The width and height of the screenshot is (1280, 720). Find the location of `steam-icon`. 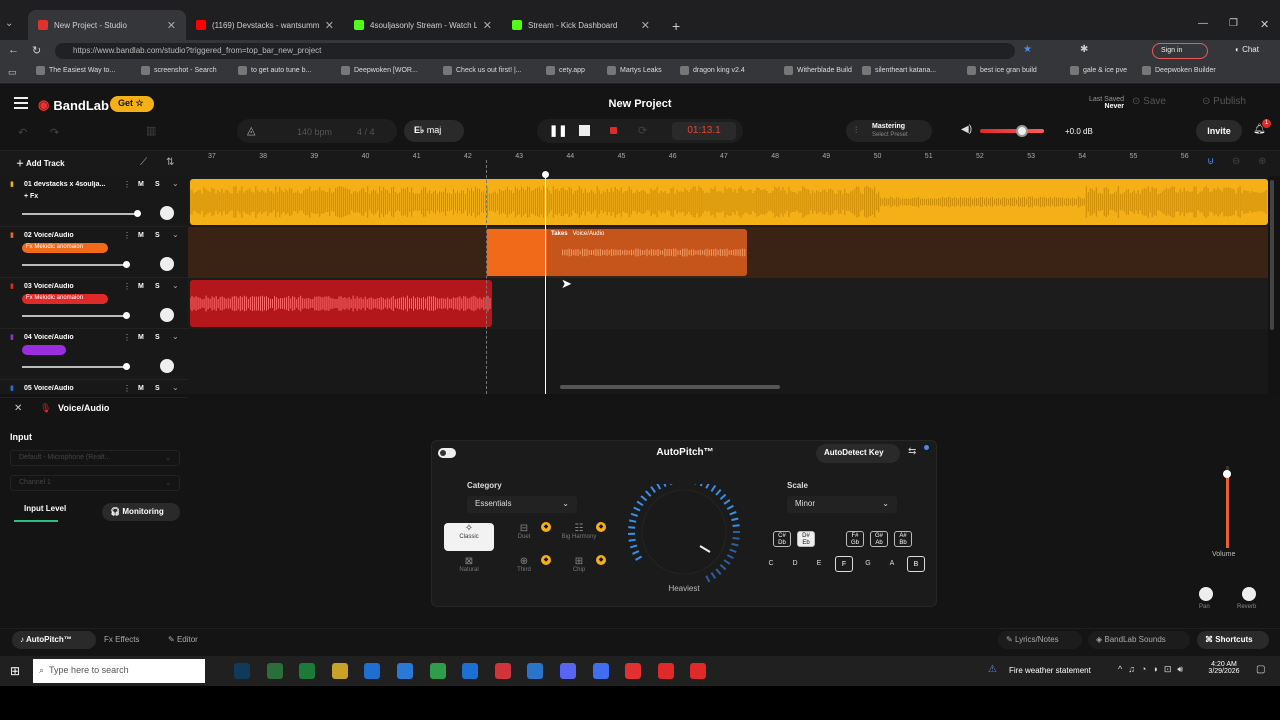

steam-icon is located at coordinates (242, 671).